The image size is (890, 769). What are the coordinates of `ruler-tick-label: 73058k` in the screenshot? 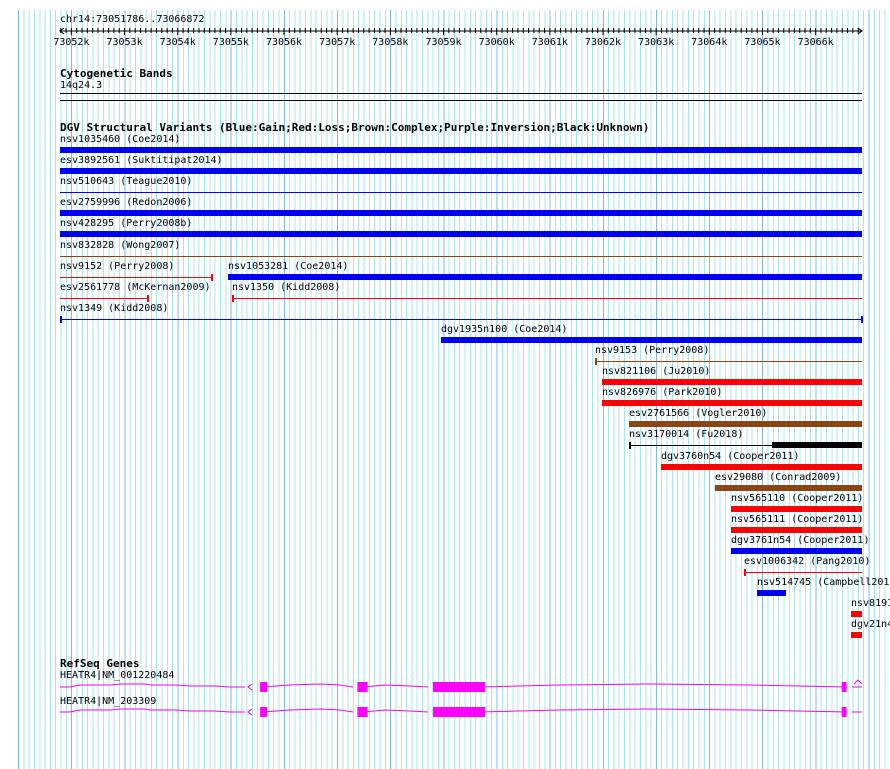 It's located at (390, 42).